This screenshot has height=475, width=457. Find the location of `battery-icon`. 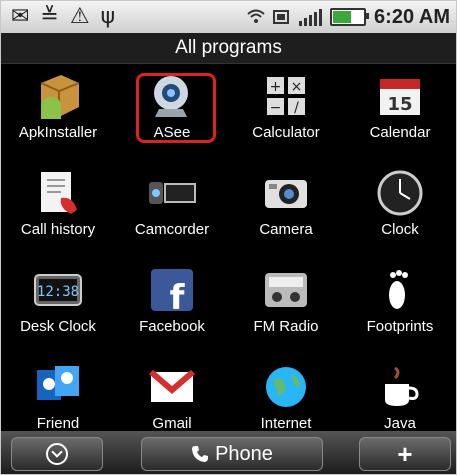

battery-icon is located at coordinates (350, 17).